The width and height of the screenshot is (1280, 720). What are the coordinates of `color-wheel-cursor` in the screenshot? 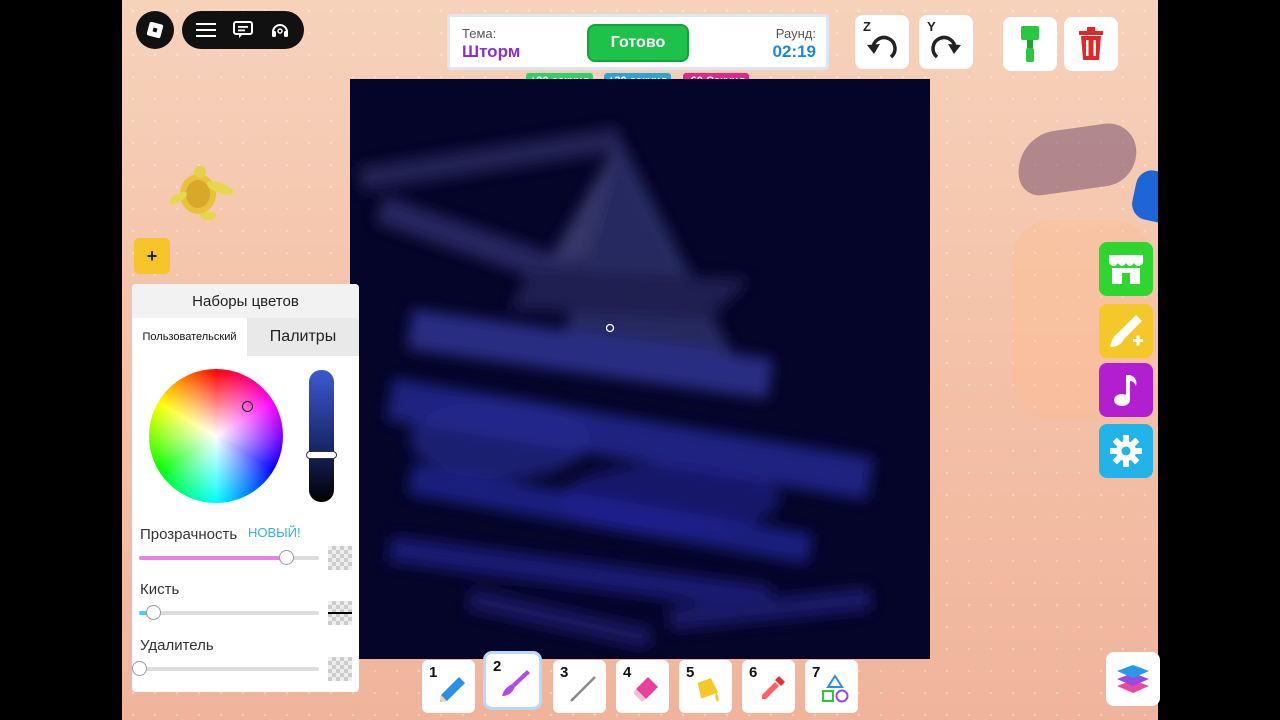 It's located at (247, 406).